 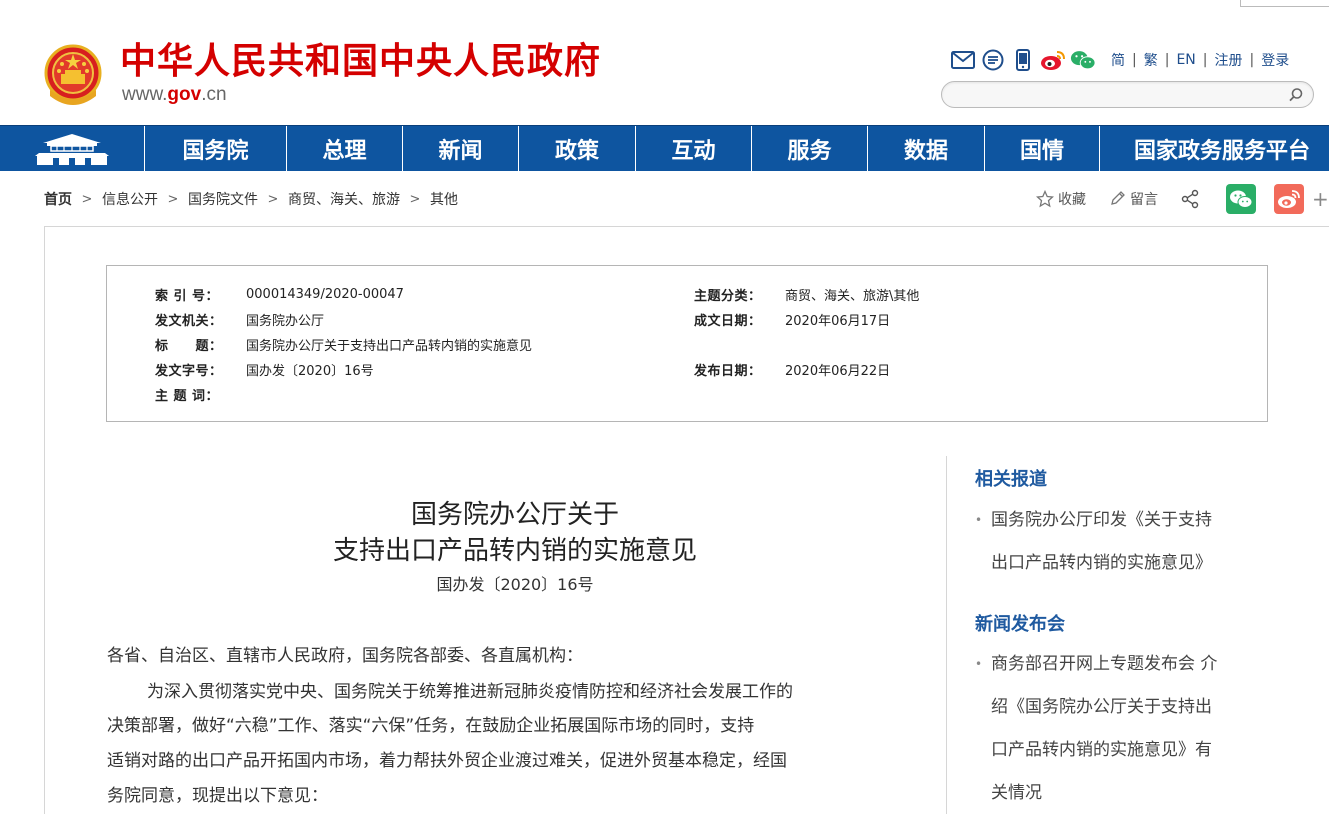 I want to click on main-nav: 国务院 总理 新闻 政策 互动 服务 数据 国情 国家政务服务平台, so click(x=664, y=148).